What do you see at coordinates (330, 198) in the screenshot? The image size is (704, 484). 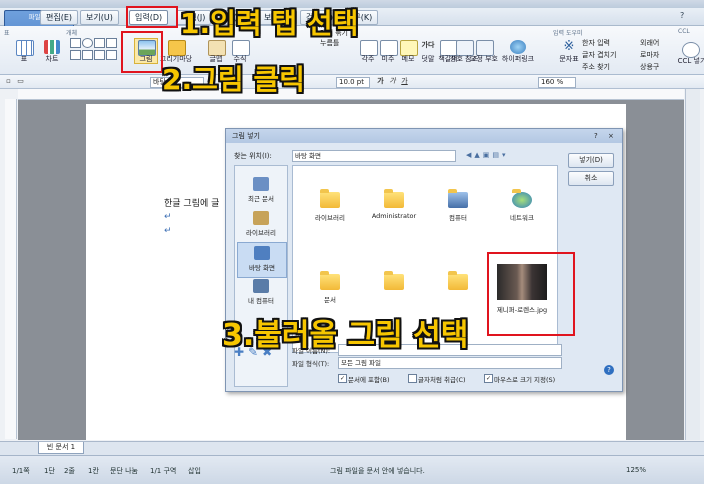 I see `library-folder-icon` at bounding box center [330, 198].